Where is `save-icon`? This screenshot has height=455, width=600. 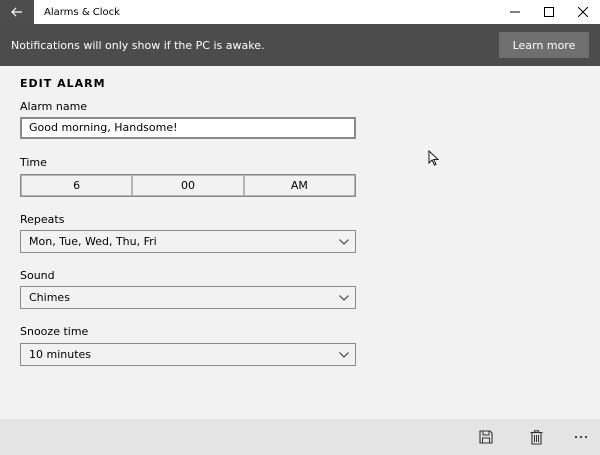
save-icon is located at coordinates (486, 437).